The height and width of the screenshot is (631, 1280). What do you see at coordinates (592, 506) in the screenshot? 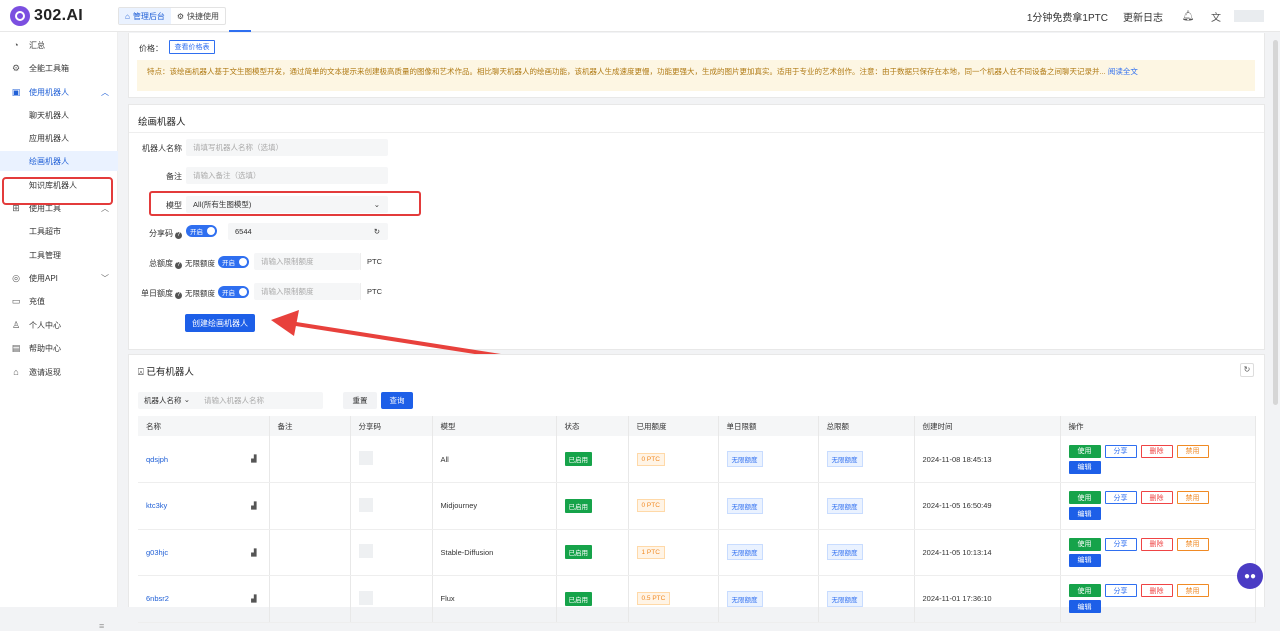
I see `status-cell: 已启用` at bounding box center [592, 506].